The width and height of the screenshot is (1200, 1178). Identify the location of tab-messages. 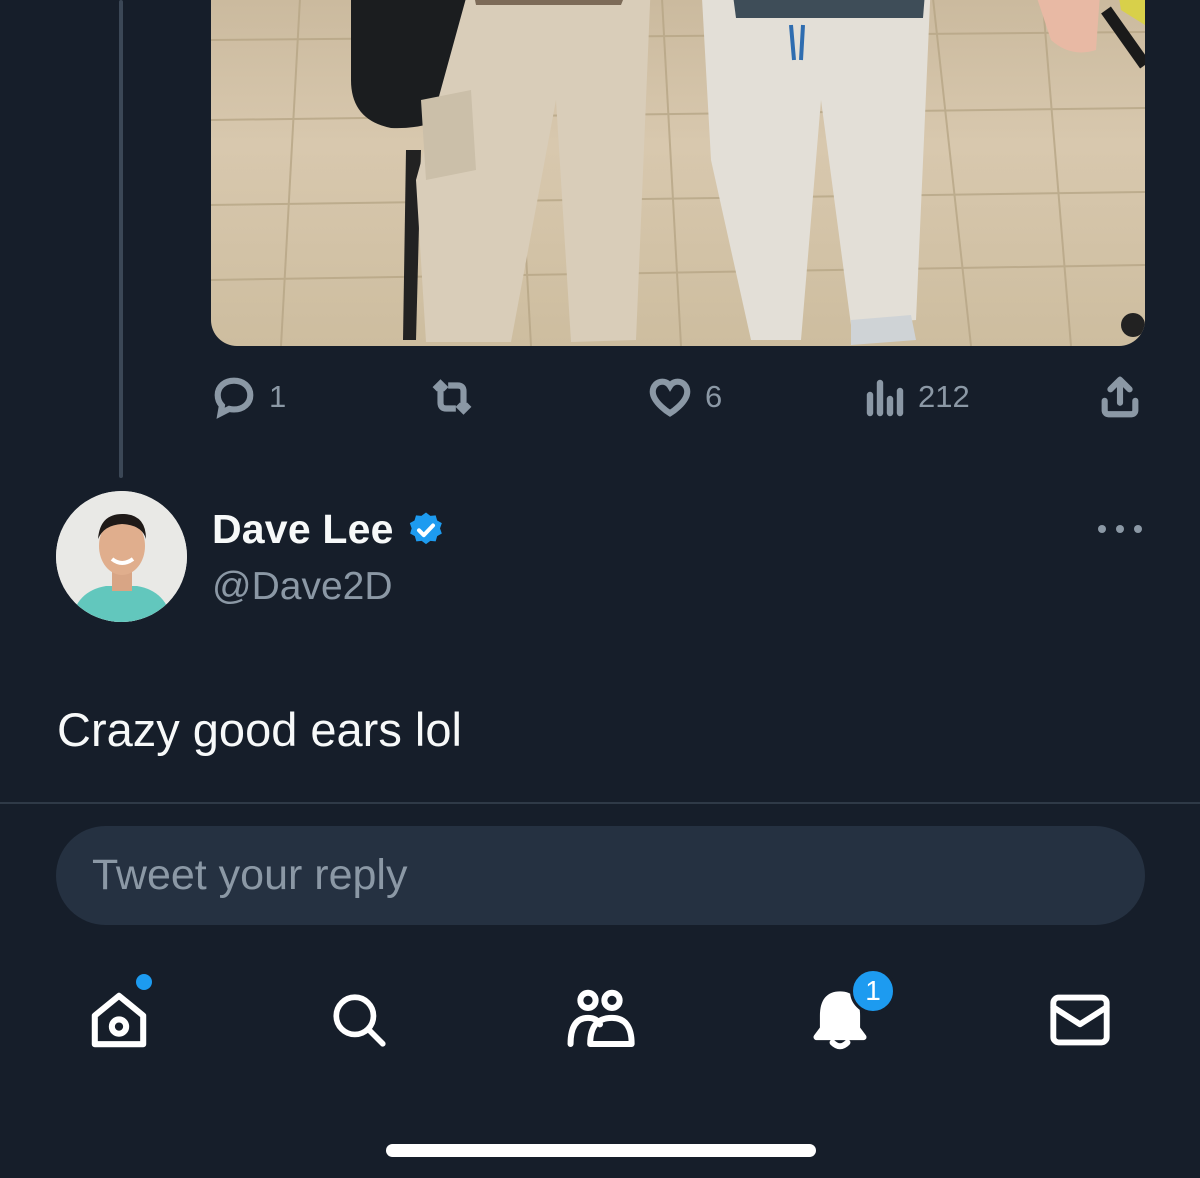
(1080, 1020).